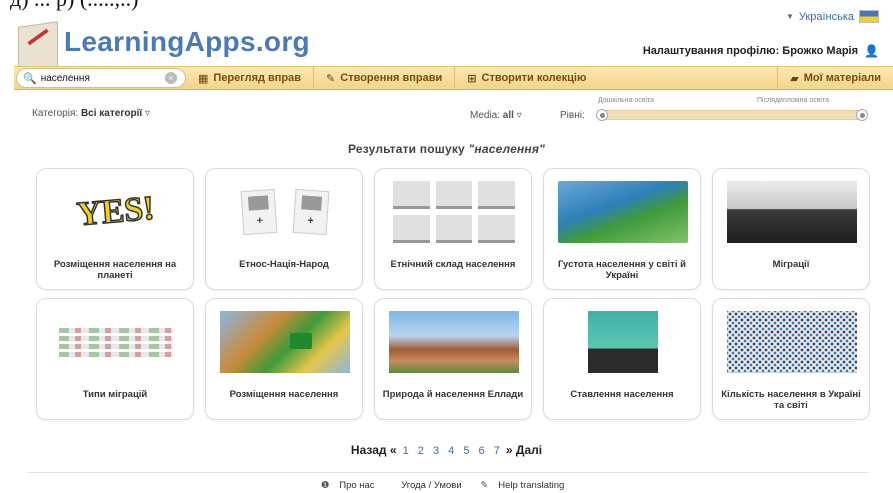  What do you see at coordinates (170, 78) in the screenshot?
I see `clear-search-icon: ×` at bounding box center [170, 78].